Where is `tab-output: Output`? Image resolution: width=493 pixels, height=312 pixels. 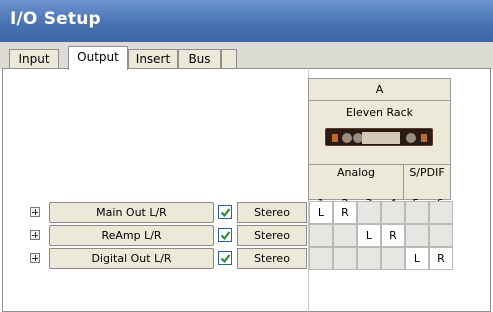
tab-output: Output is located at coordinates (98, 58).